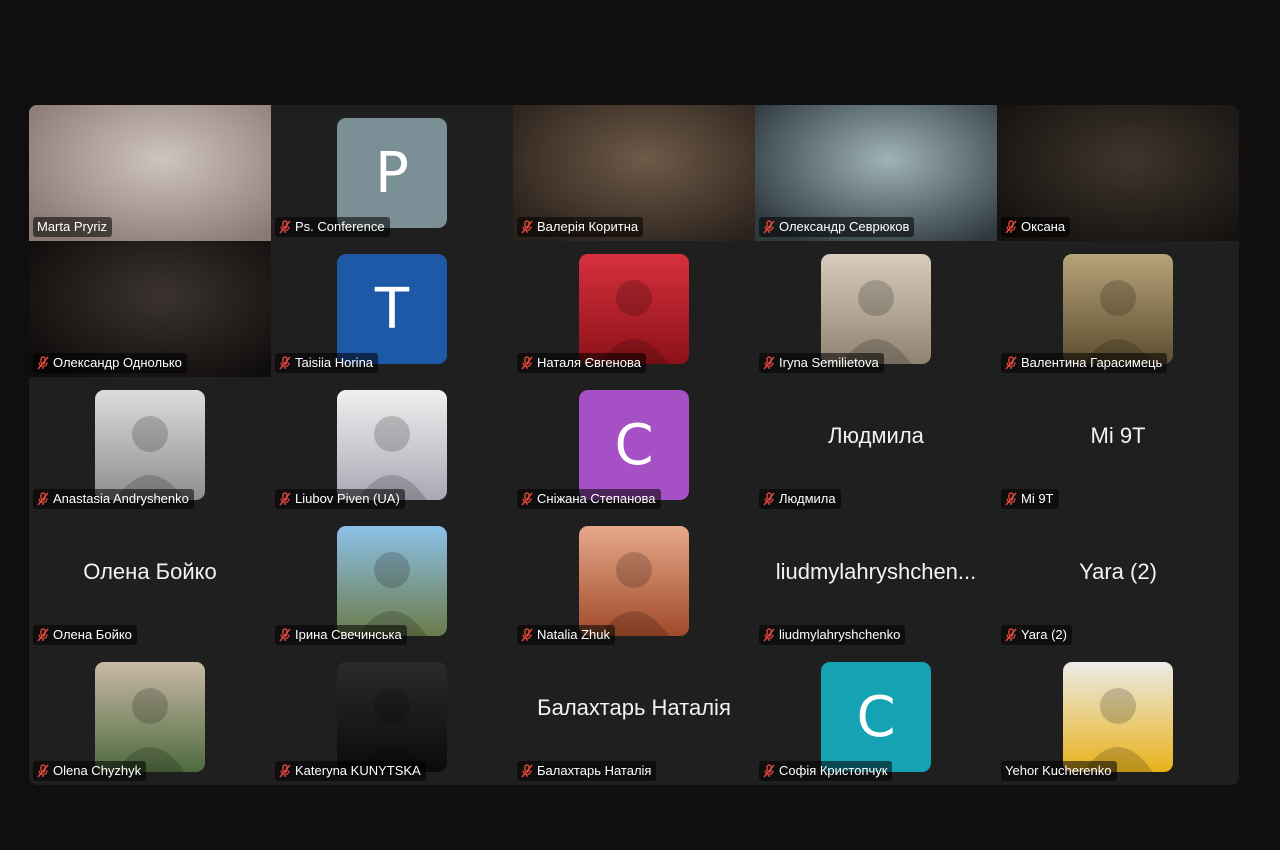  I want to click on participant-name-text: Валерія Коритна, so click(588, 226).